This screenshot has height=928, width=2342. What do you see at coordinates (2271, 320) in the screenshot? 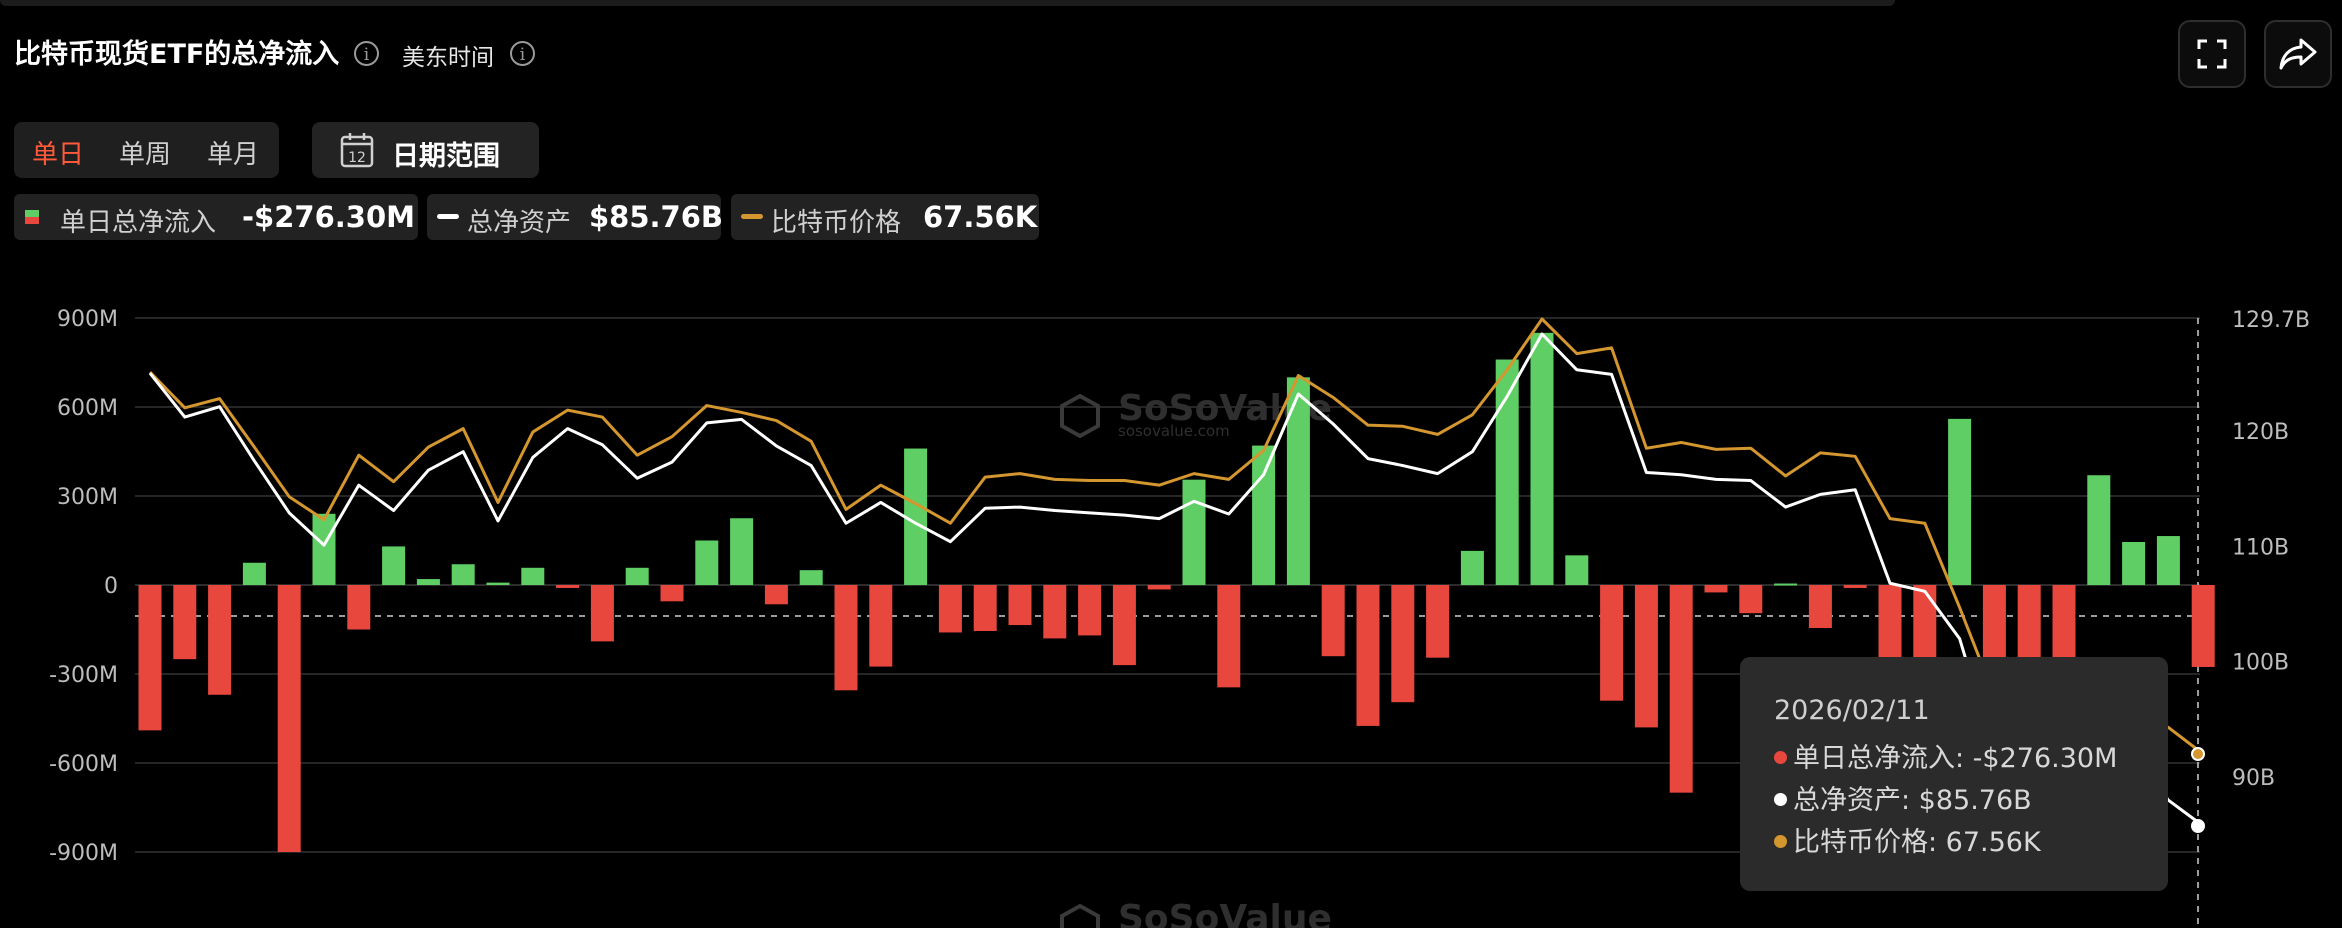
I see `right-axis-tick: 129.7B` at bounding box center [2271, 320].